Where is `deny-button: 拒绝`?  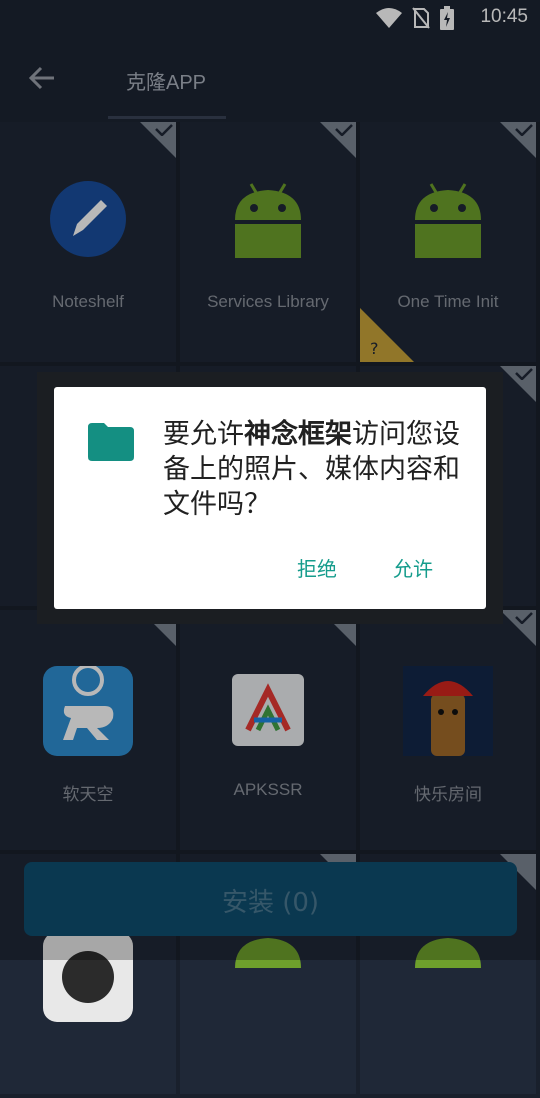
deny-button: 拒绝 is located at coordinates (317, 567).